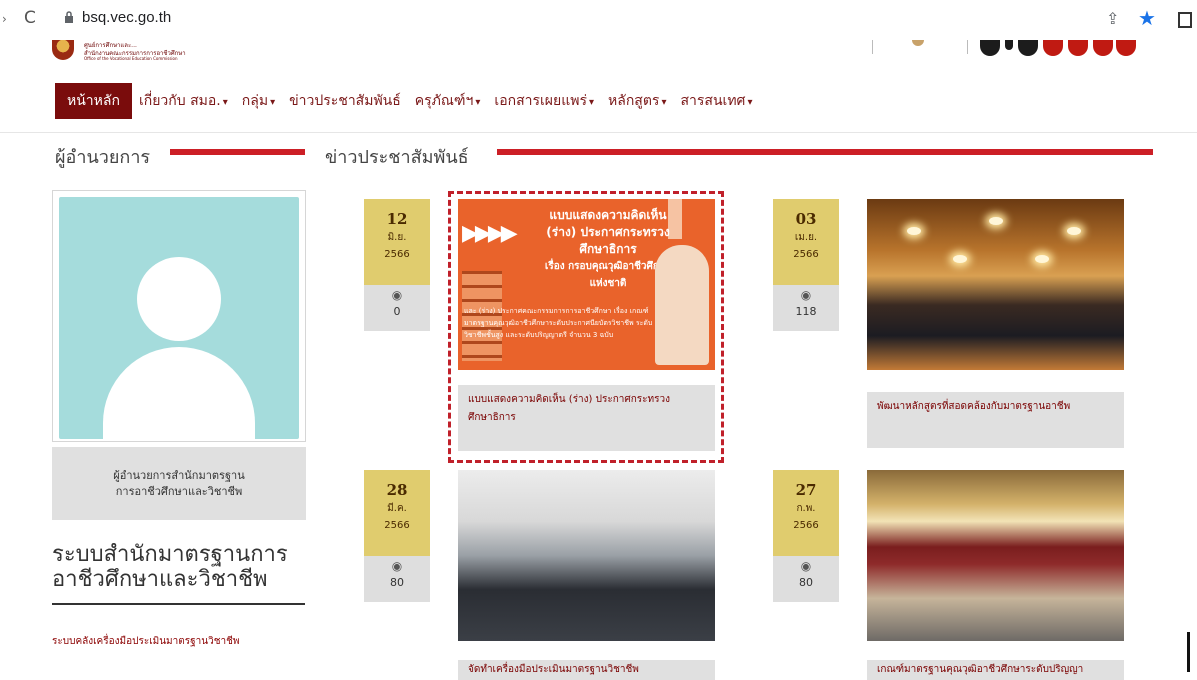 The height and width of the screenshot is (680, 1197). I want to click on contrast-yellow-icon, so click(1028, 48).